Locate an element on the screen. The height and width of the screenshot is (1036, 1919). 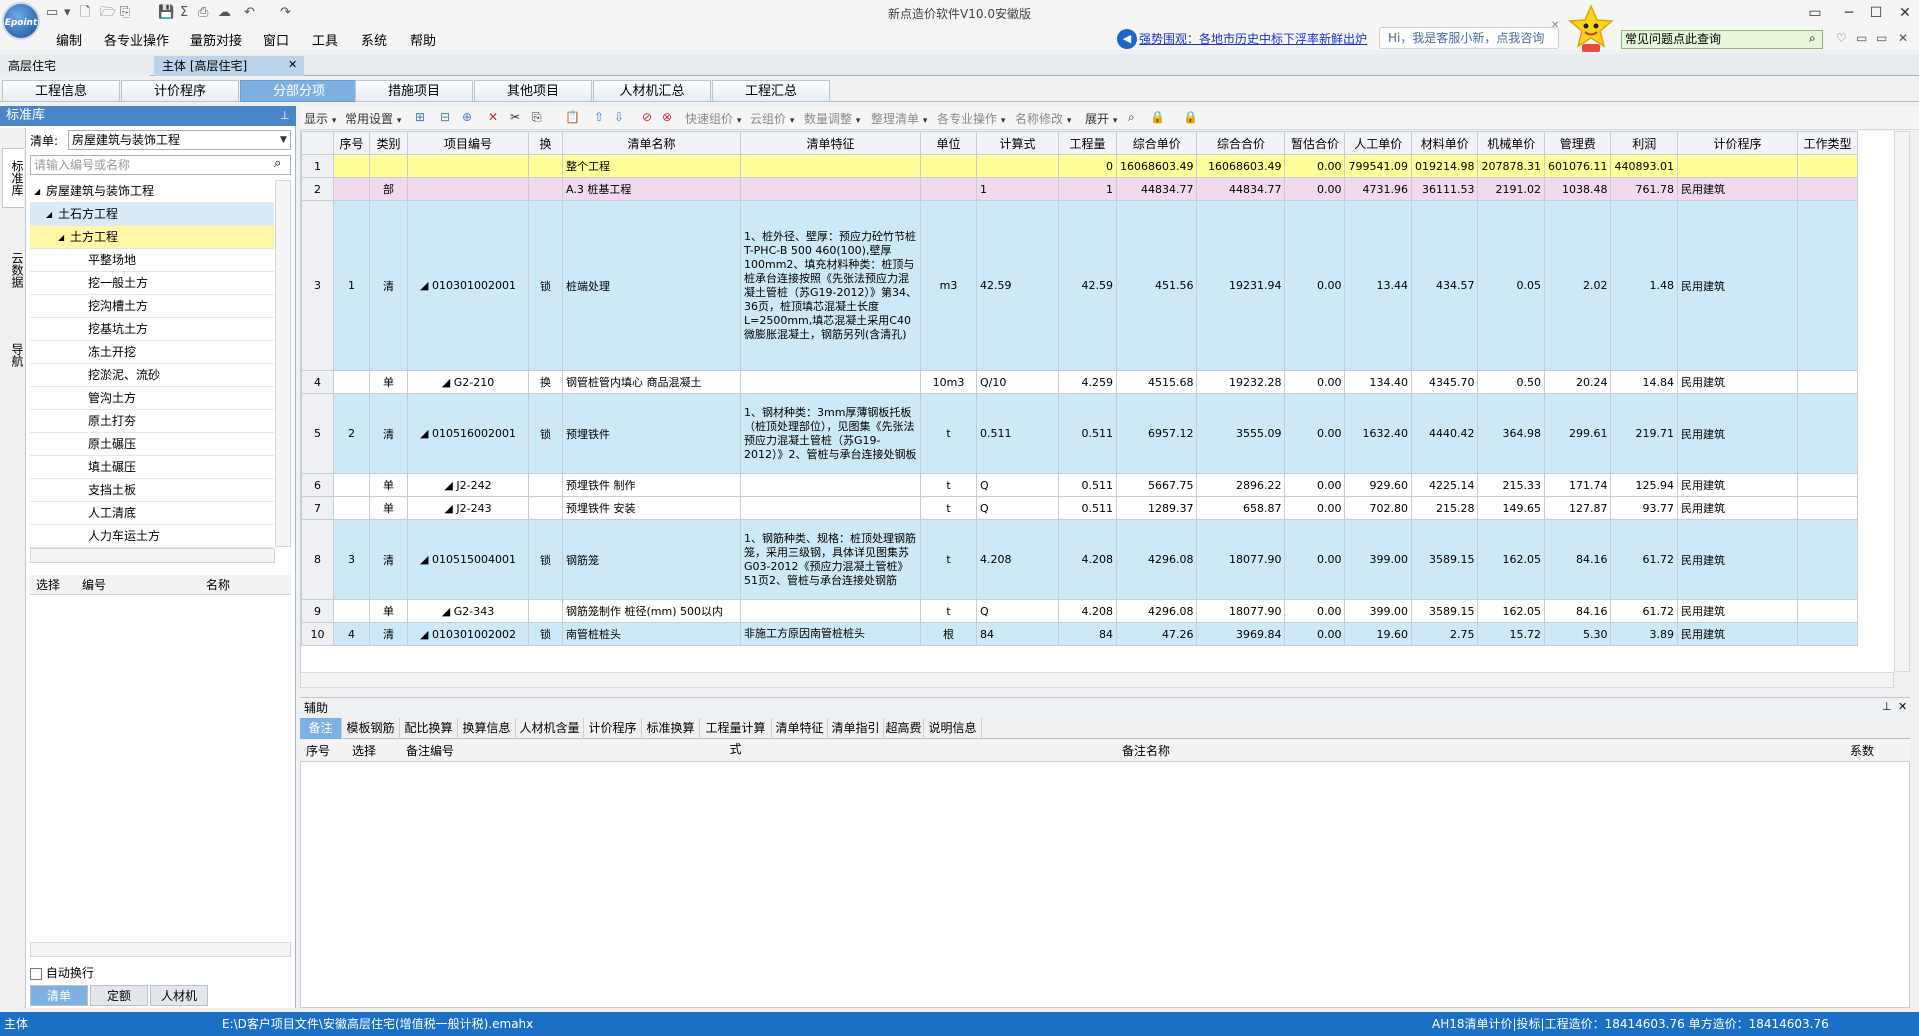
lock-clear-icon: ⊘ is located at coordinates (647, 117).